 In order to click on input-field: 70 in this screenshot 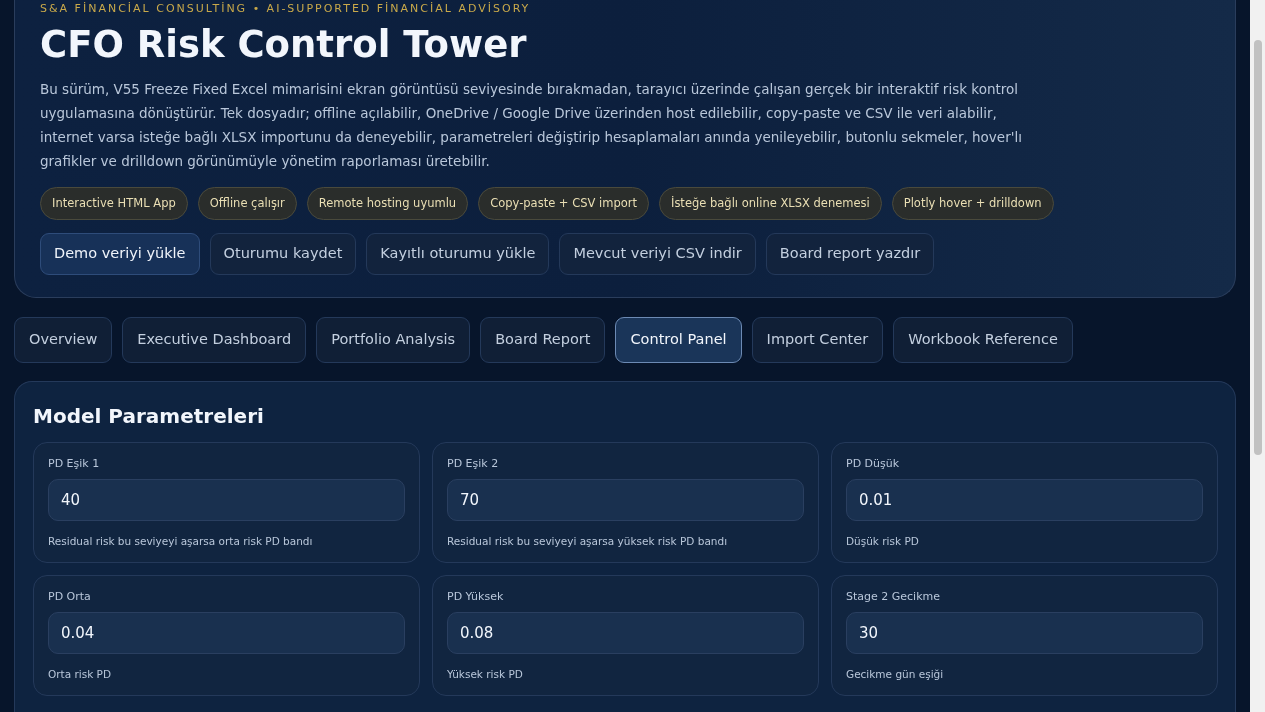, I will do `click(625, 500)`.